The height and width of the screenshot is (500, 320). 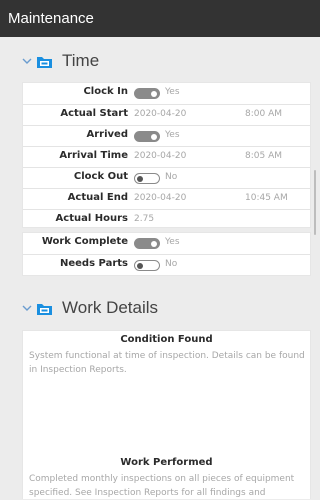 I want to click on arrived-row: Arrived Yes, so click(x=166, y=135).